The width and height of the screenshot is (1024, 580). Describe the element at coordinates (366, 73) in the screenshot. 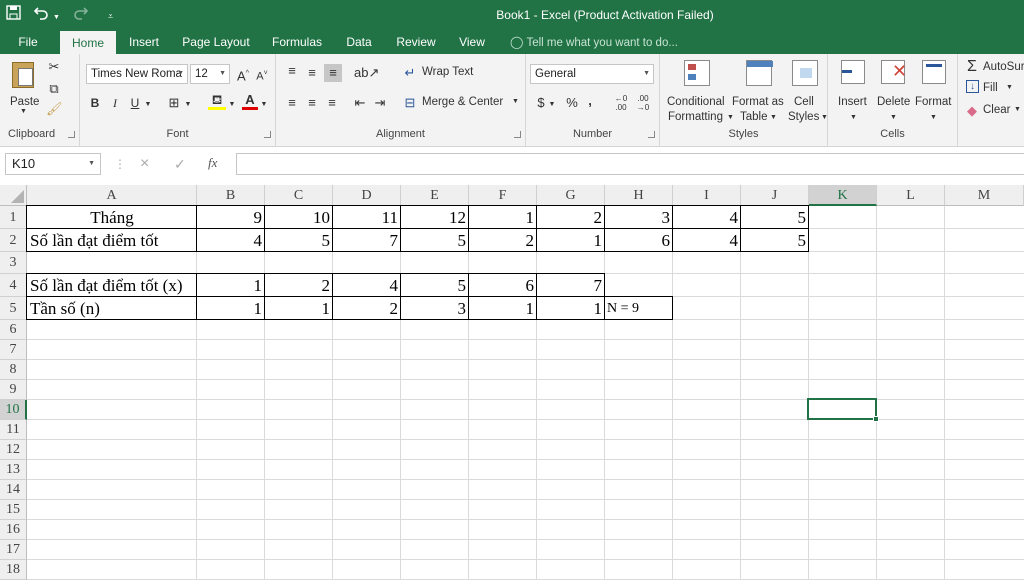

I see `orientation-icon: ab↗` at that location.